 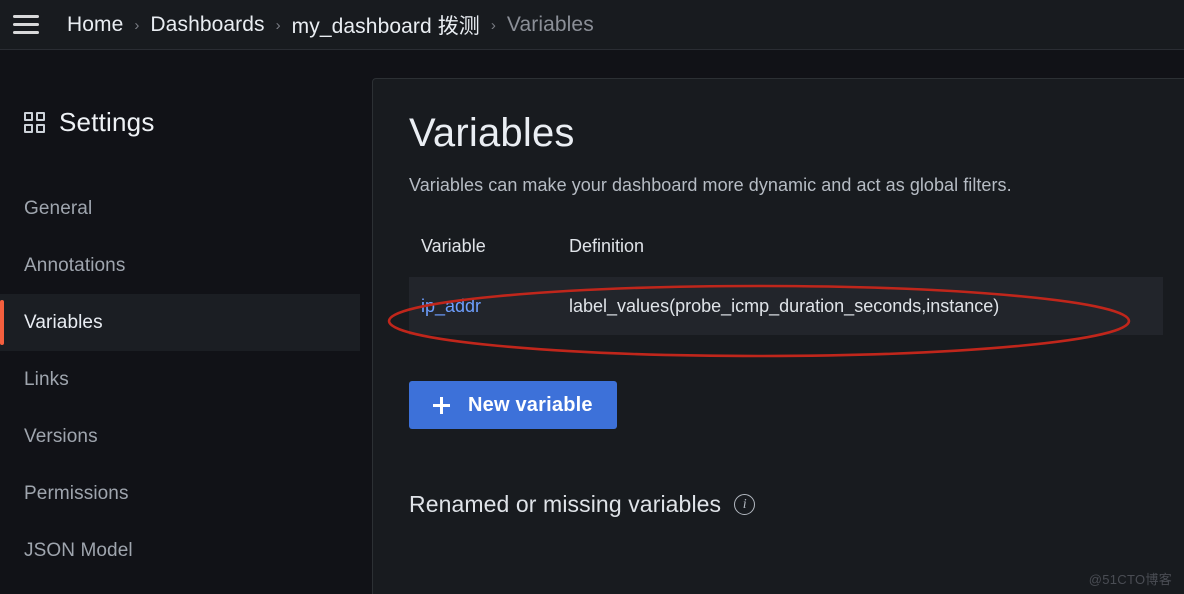 What do you see at coordinates (386, 25) in the screenshot?
I see `breadcrumb-item-dashboard-name: my_dashboard 拨测` at bounding box center [386, 25].